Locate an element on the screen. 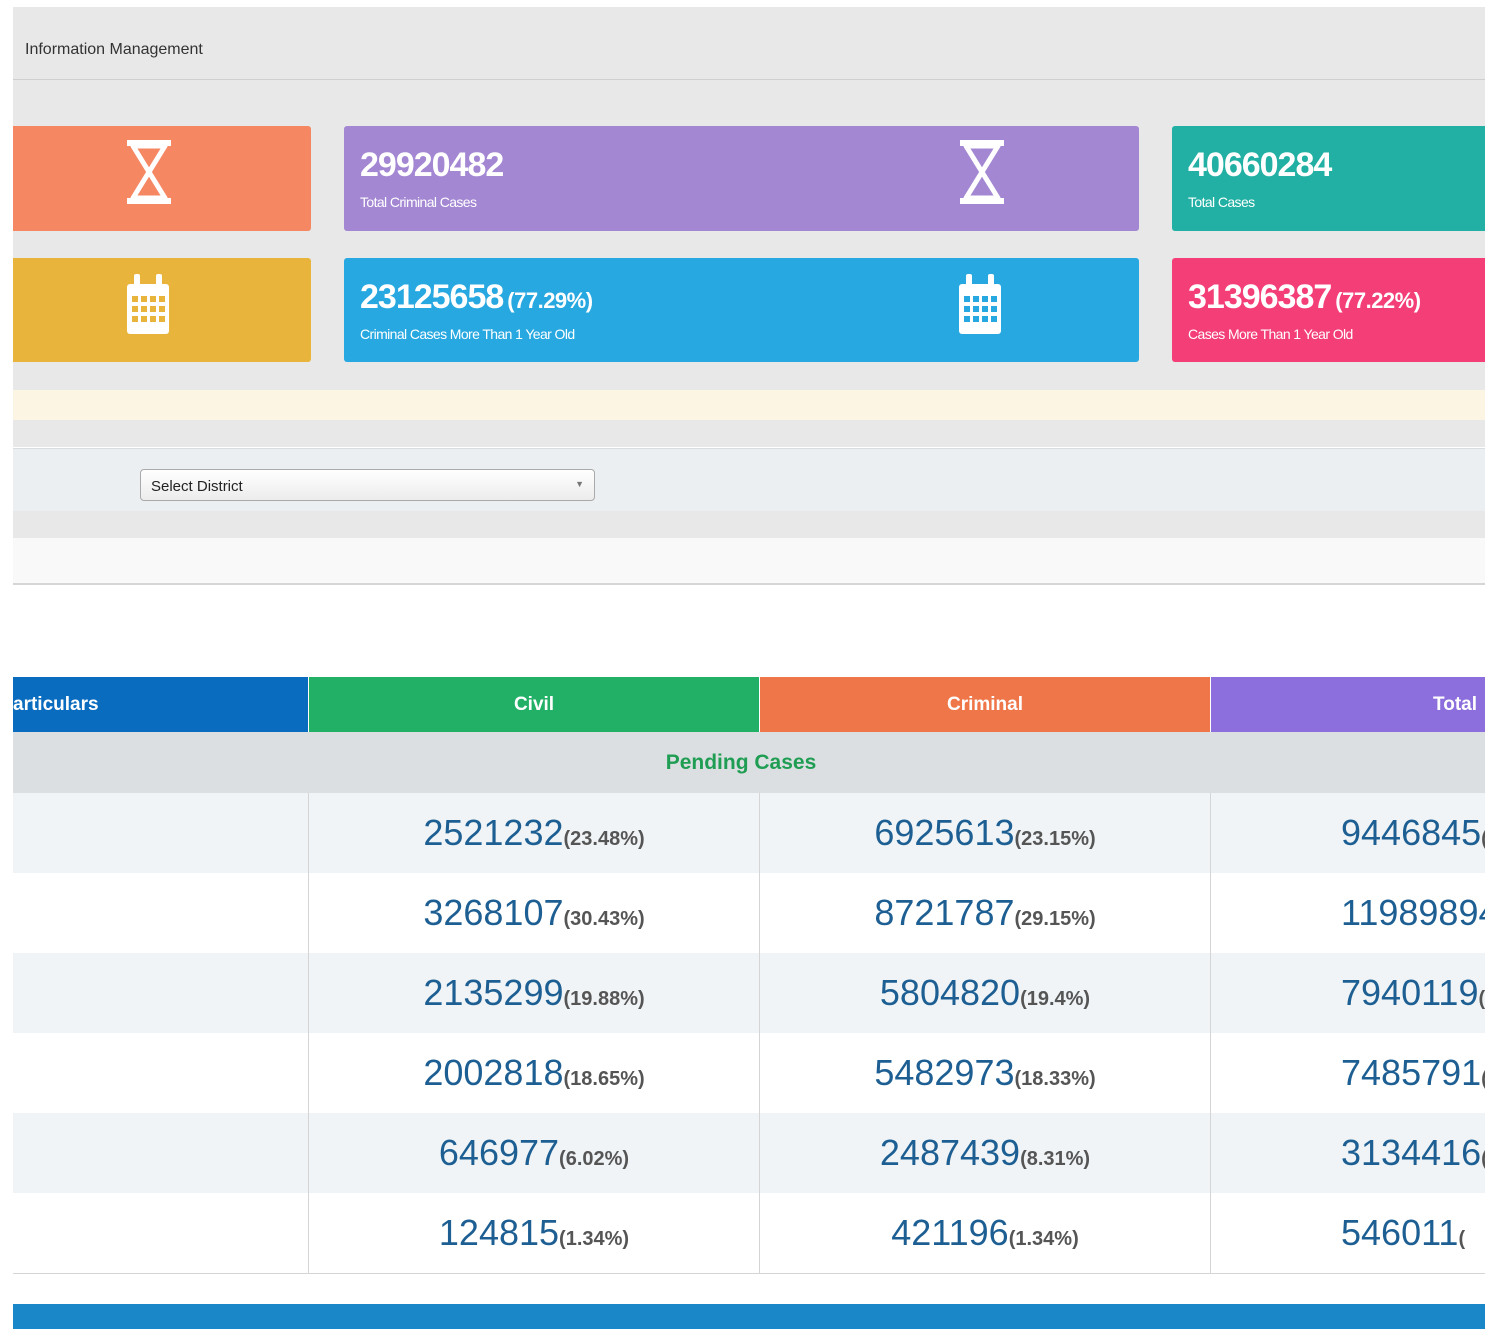 This screenshot has width=1485, height=1329. cell-civil: 2135299(19.88%) is located at coordinates (534, 993).